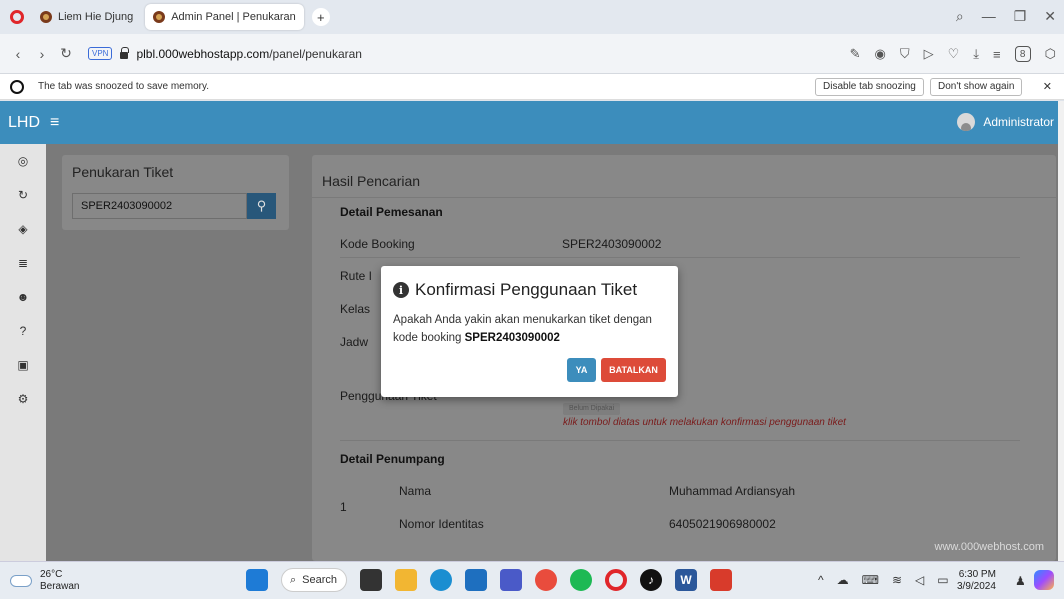 Image resolution: width=1064 pixels, height=599 pixels. I want to click on url-domain: plbl.000webhostapp.com, so click(203, 53).